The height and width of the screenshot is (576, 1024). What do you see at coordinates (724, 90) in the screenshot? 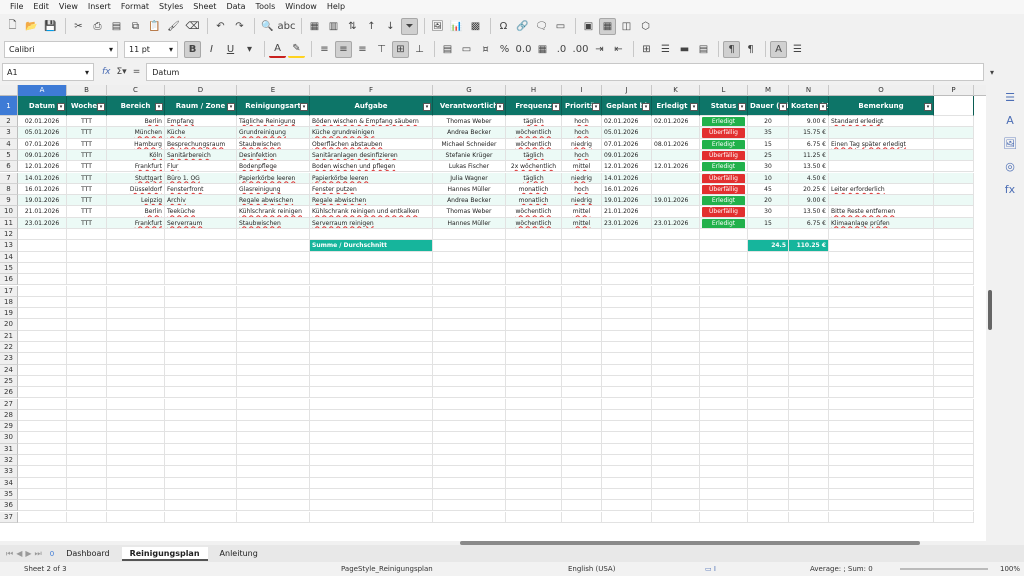
I see `column-header-l: L` at bounding box center [724, 90].